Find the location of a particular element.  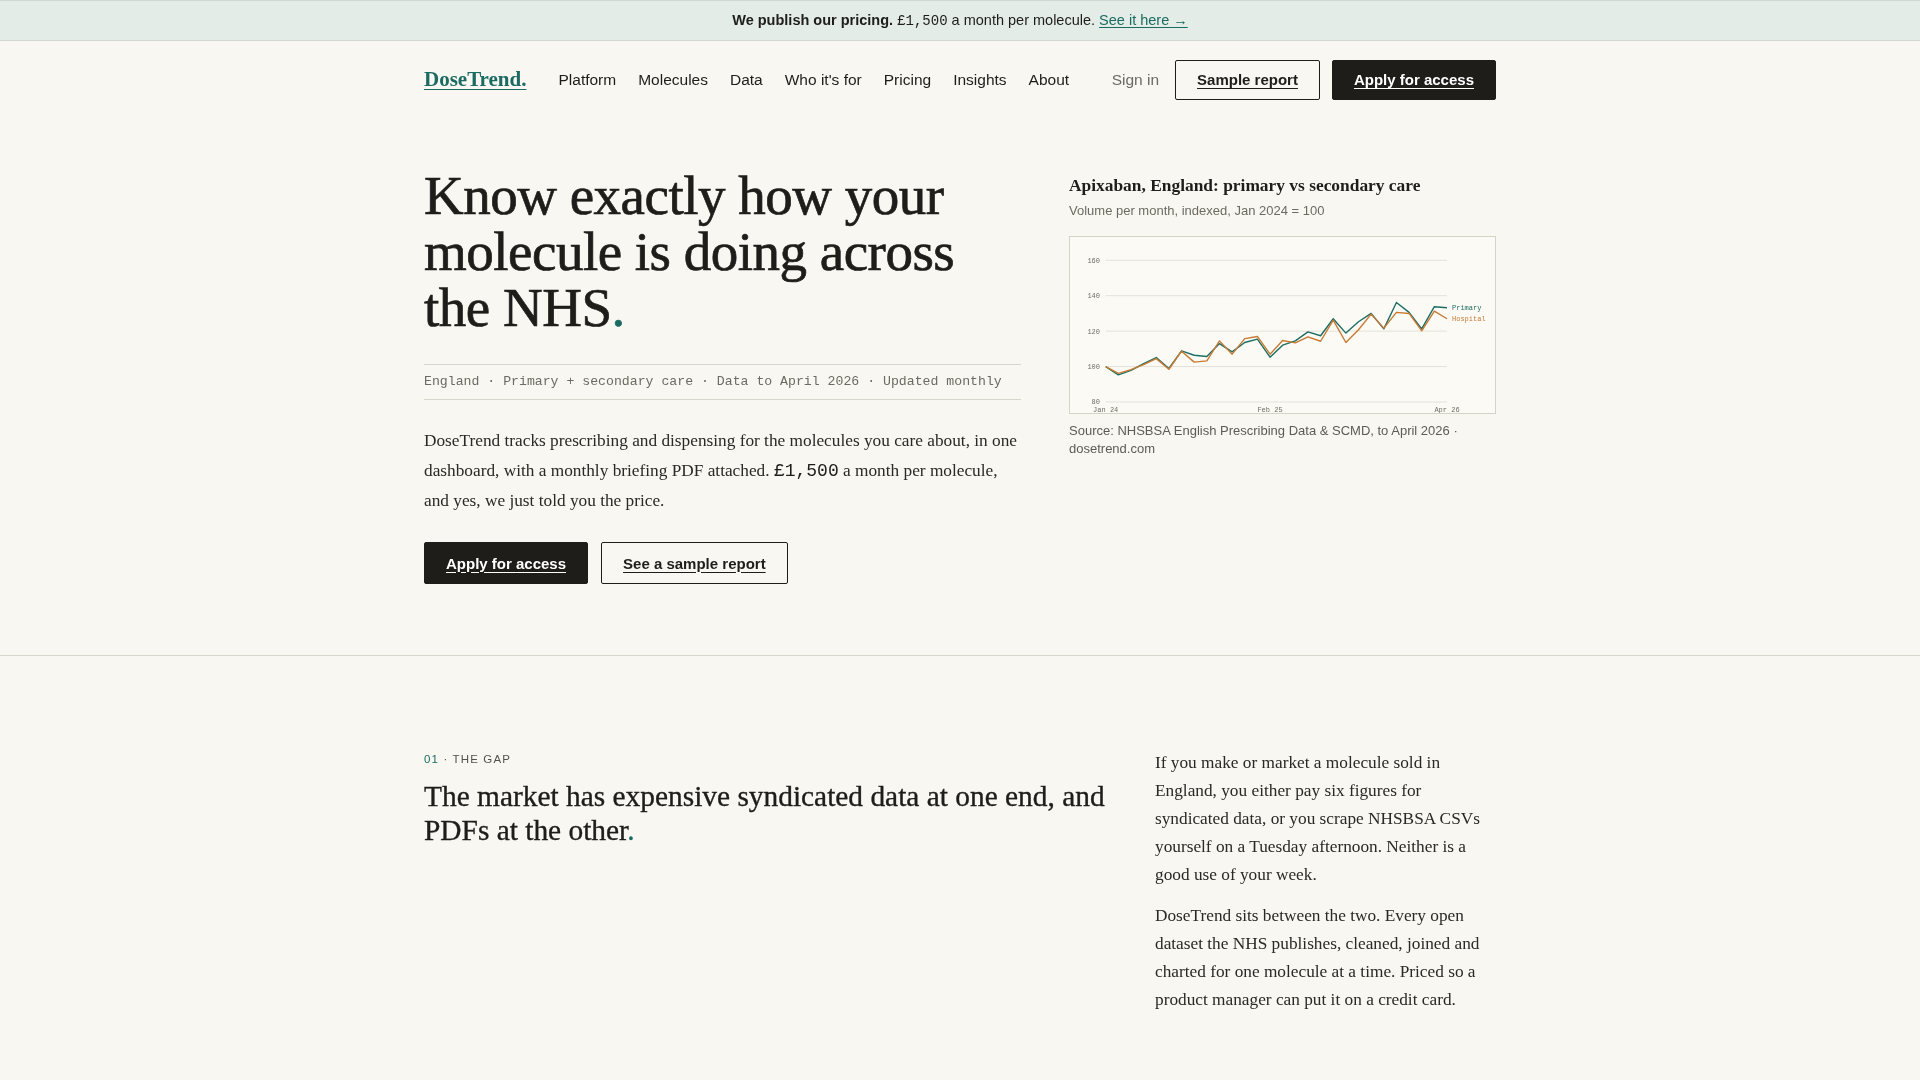

sample-report-button: See a sample report is located at coordinates (694, 563).